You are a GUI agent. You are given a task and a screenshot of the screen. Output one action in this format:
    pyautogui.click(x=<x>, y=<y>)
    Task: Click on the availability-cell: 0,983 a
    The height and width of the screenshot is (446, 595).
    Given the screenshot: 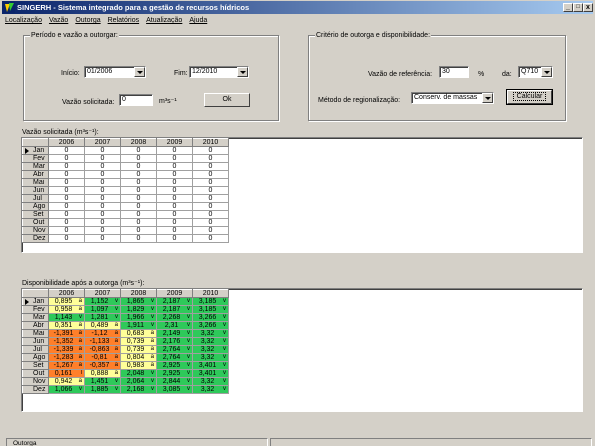 What is the action you would take?
    pyautogui.click(x=138, y=365)
    